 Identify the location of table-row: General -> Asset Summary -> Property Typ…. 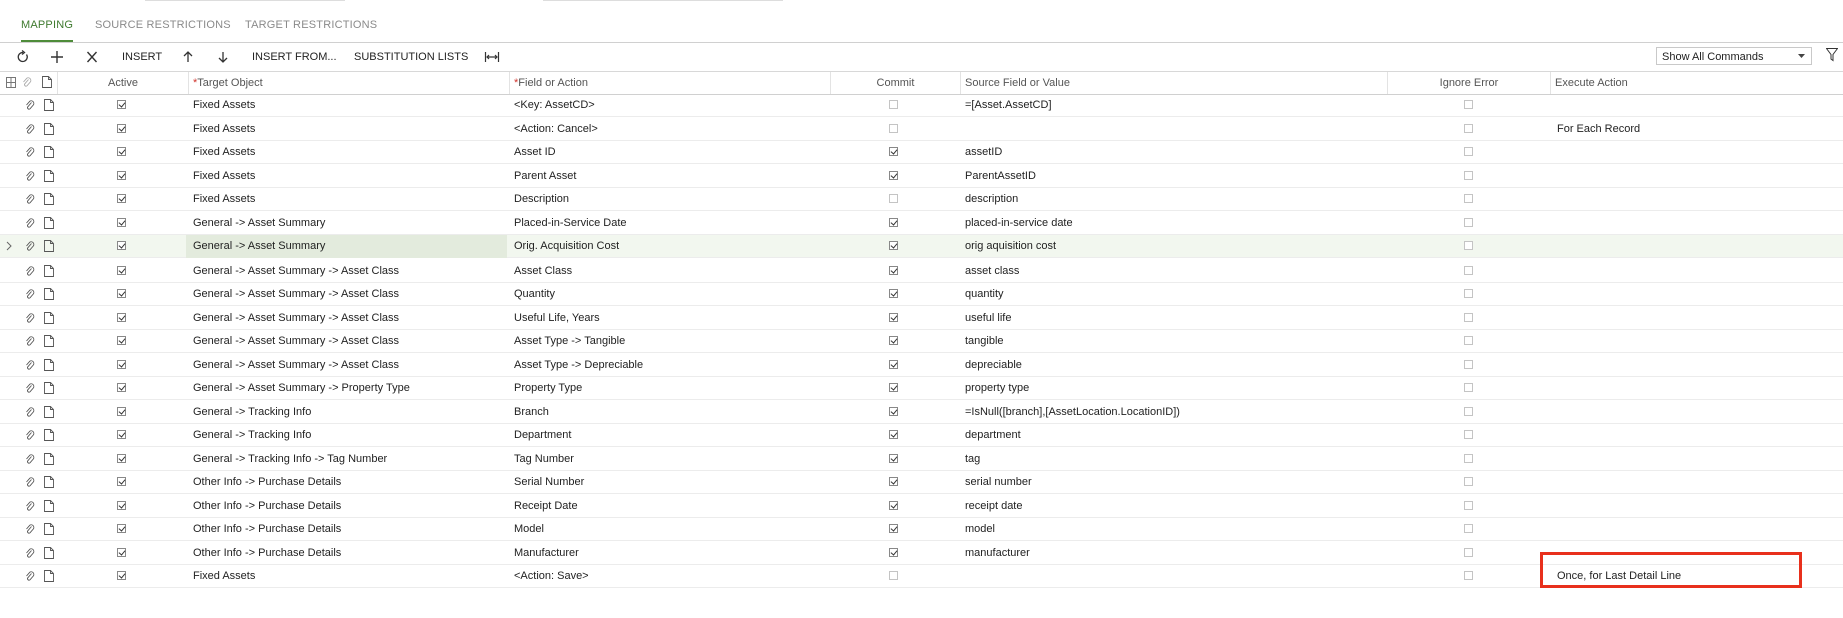
(921, 388).